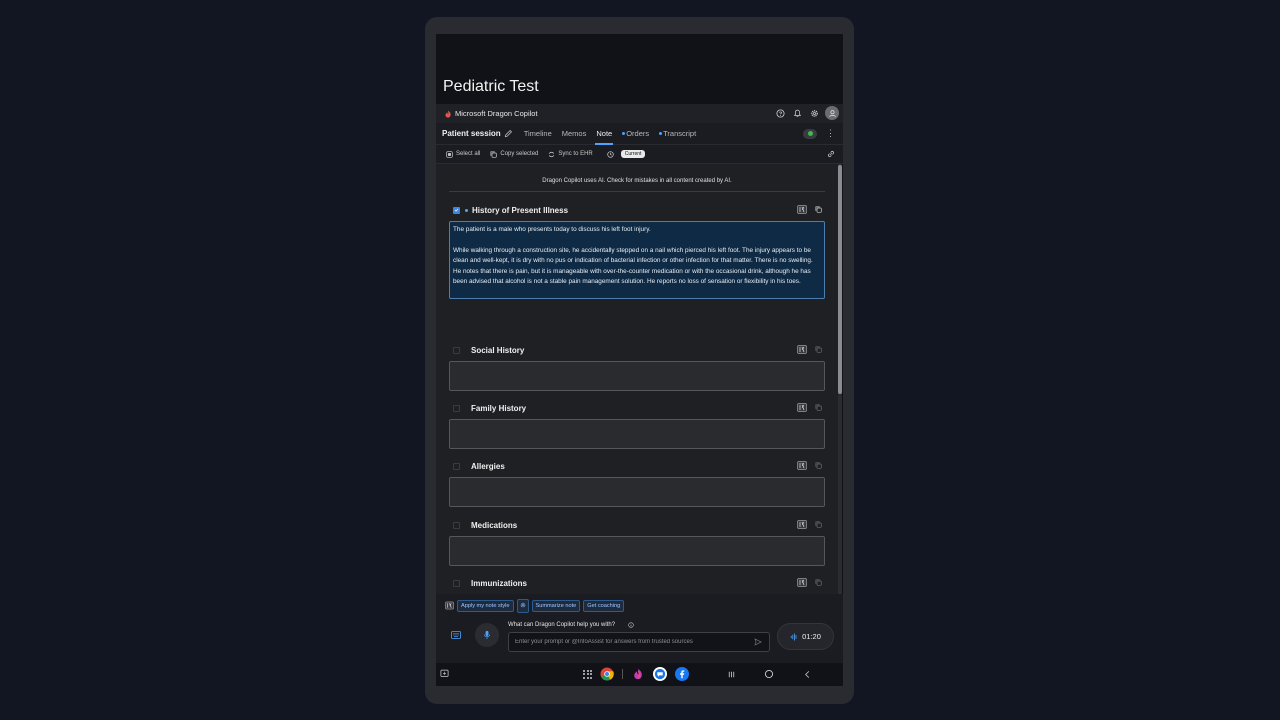 Image resolution: width=1280 pixels, height=720 pixels. I want to click on copy-icon, so click(494, 154).